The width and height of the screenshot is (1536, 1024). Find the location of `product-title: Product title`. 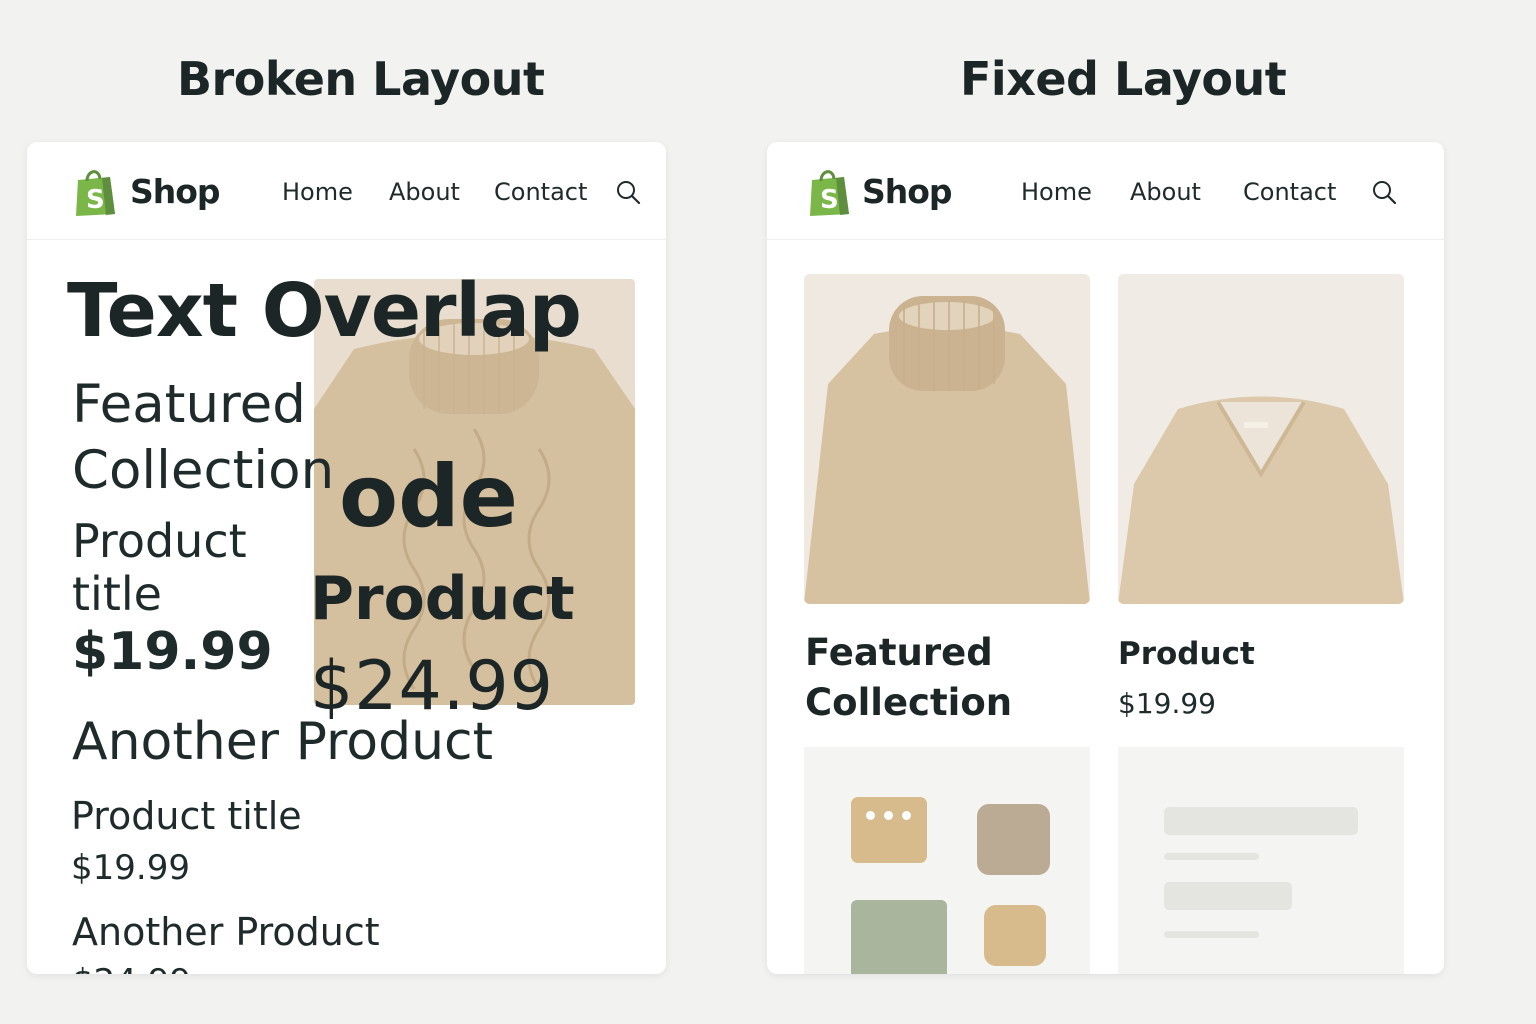

product-title: Product title is located at coordinates (182, 568).